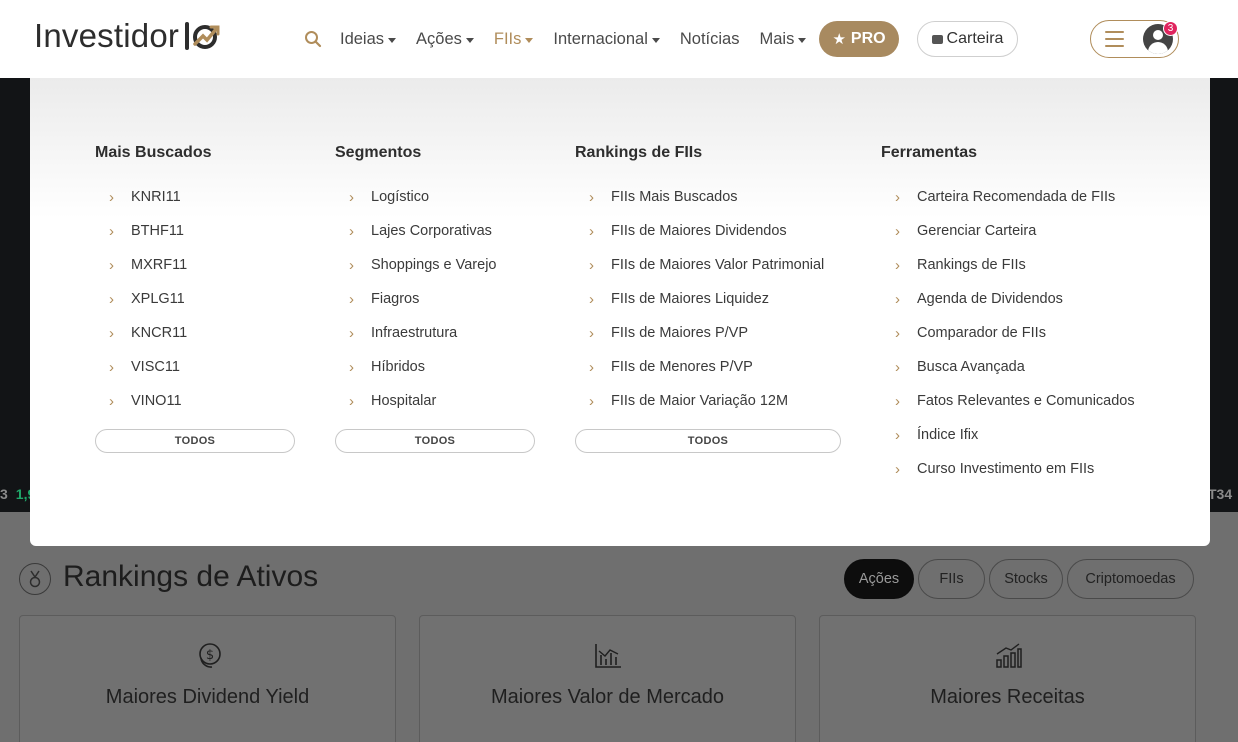 The height and width of the screenshot is (742, 1238). Describe the element at coordinates (159, 265) in the screenshot. I see `item-label: MXRF11` at that location.